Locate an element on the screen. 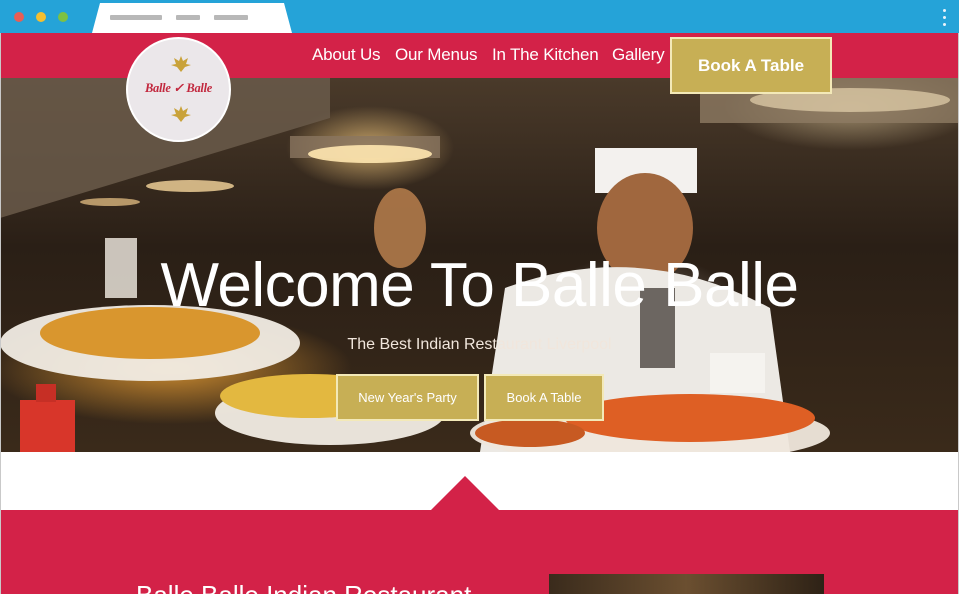 Image resolution: width=959 pixels, height=611 pixels. zoom-window-icon is located at coordinates (63, 17).